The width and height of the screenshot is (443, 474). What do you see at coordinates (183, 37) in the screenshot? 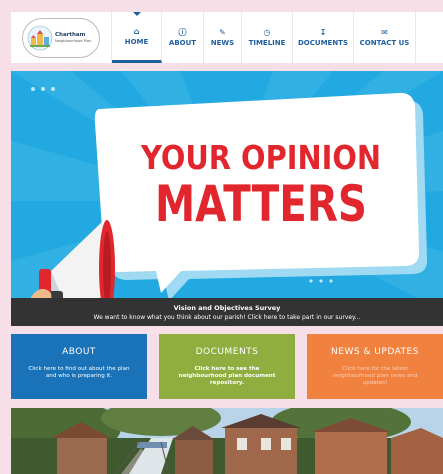
I see `nav-about: ⓘ ABOUT` at bounding box center [183, 37].